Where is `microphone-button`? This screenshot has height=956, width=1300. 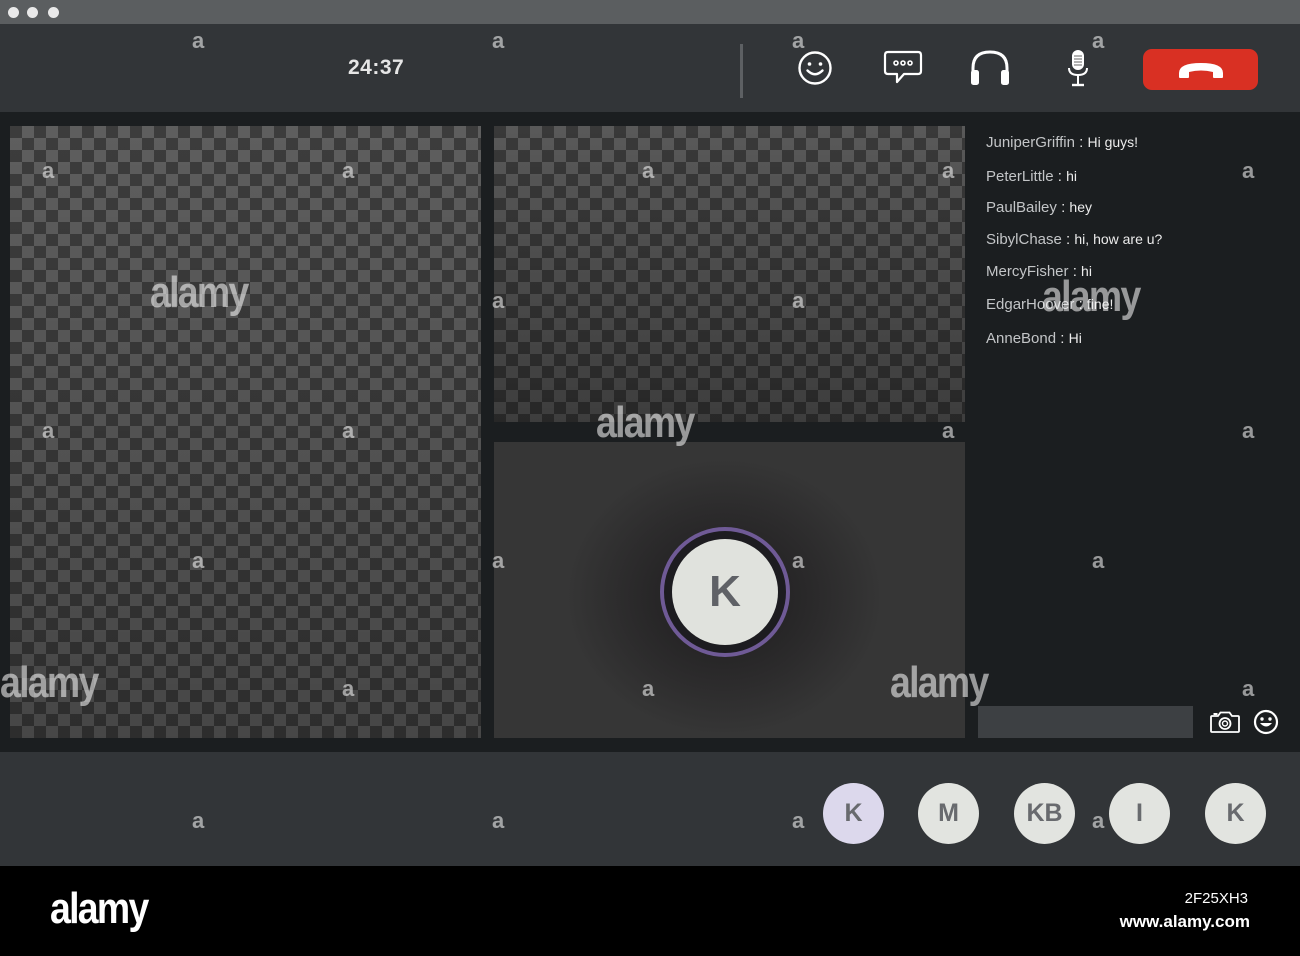
microphone-button is located at coordinates (1078, 68).